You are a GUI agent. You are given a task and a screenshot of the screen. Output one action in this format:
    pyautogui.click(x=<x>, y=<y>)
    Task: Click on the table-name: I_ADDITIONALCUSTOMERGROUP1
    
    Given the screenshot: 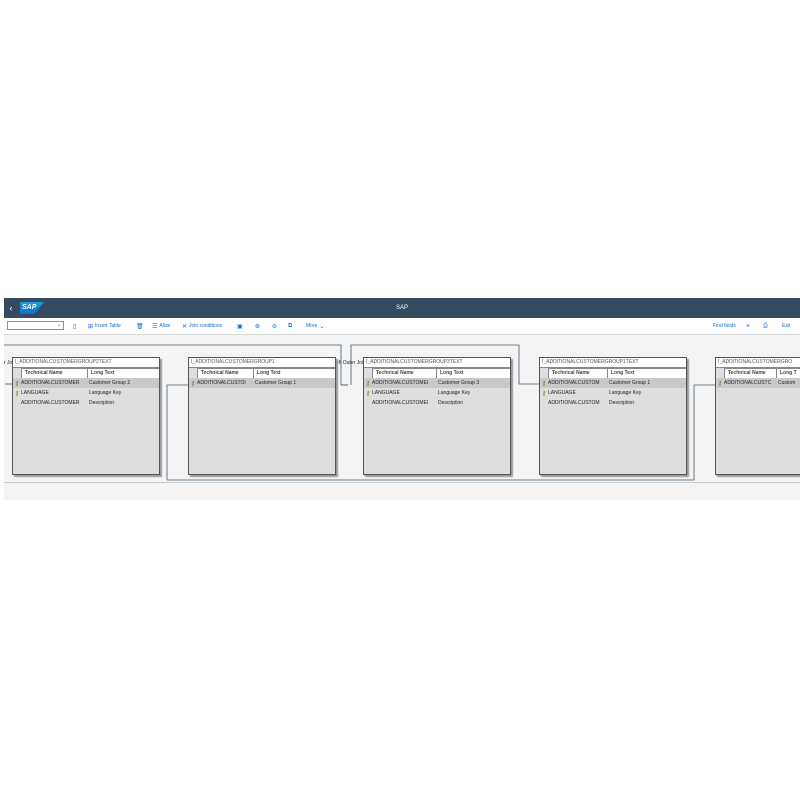 What is the action you would take?
    pyautogui.click(x=262, y=363)
    